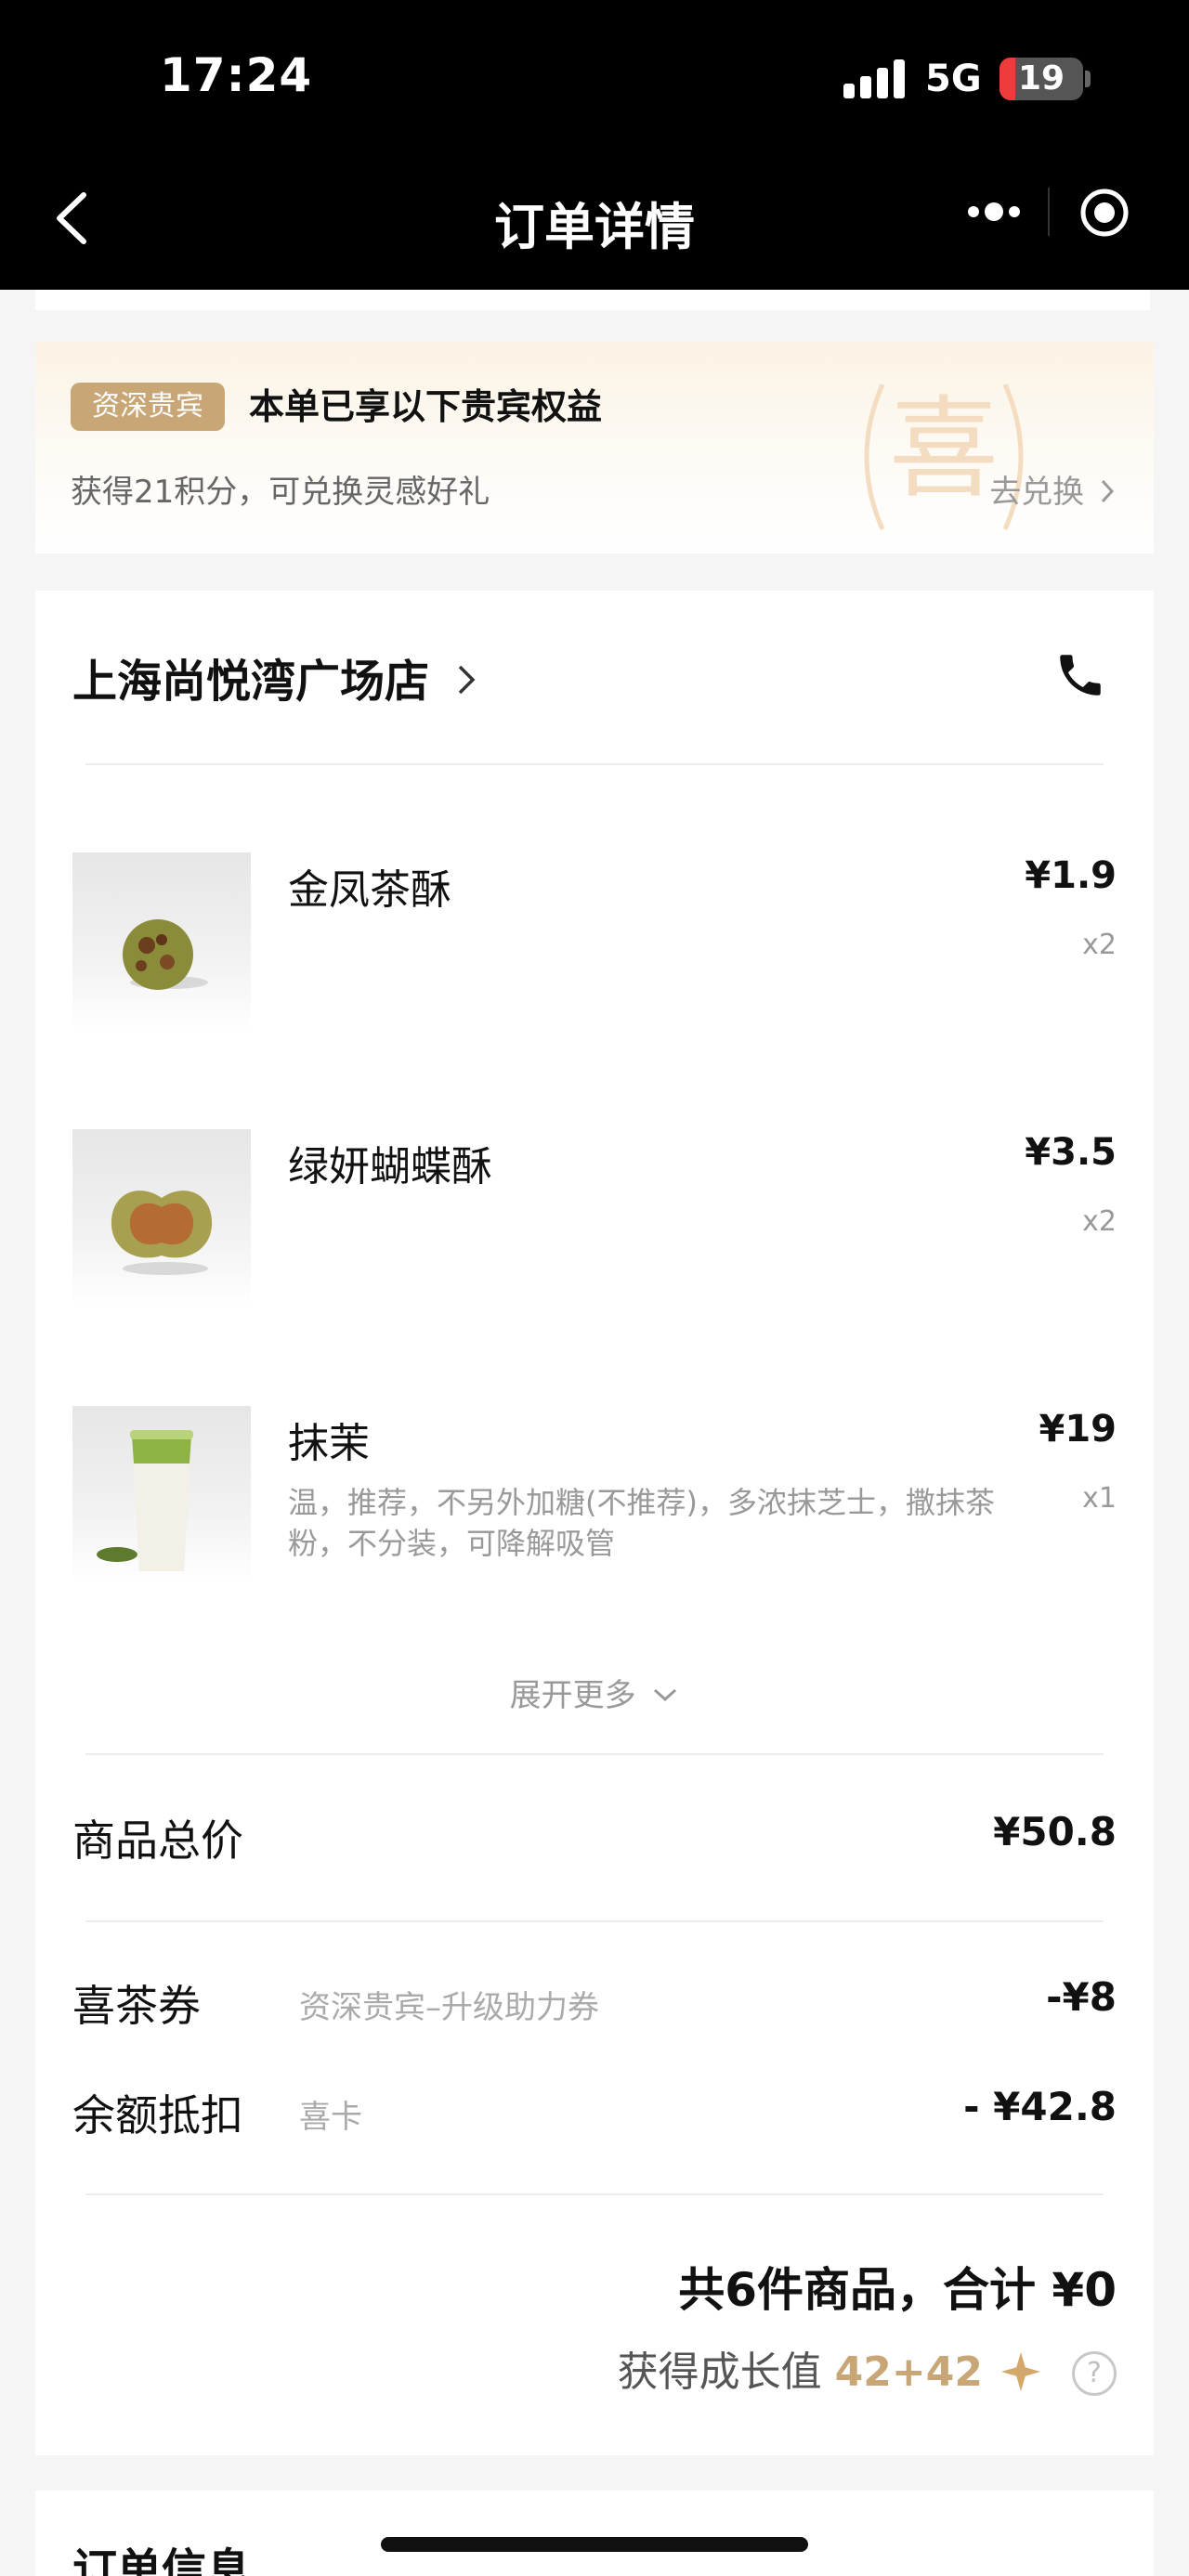 The width and height of the screenshot is (1189, 2576). I want to click on coupon-description: 资深贵宾–升级助力券, so click(449, 2007).